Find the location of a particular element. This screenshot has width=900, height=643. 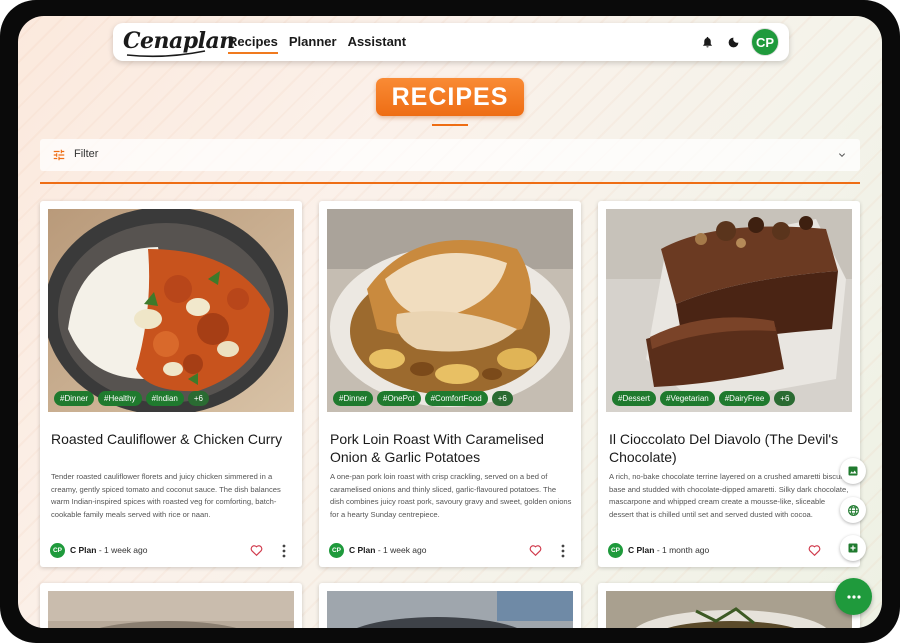

top-navbar: Cenaplan Recipes Planner Assistant CP is located at coordinates (451, 42).